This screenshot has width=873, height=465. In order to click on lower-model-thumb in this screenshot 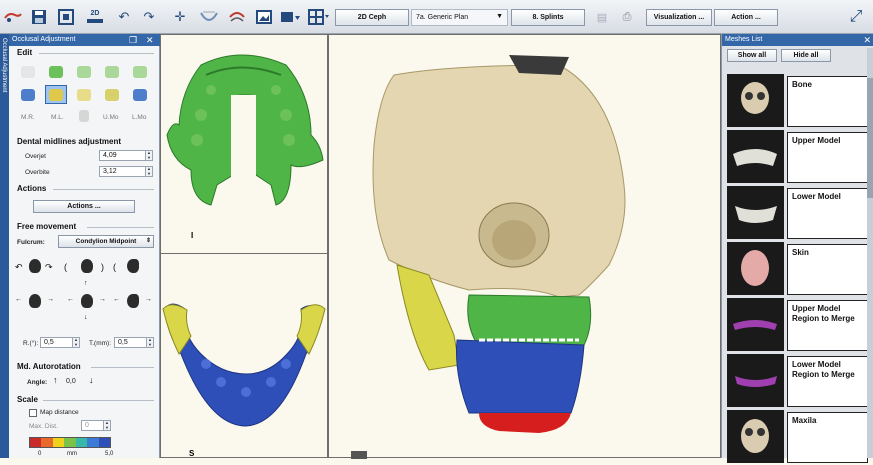, I will do `click(755, 212)`.